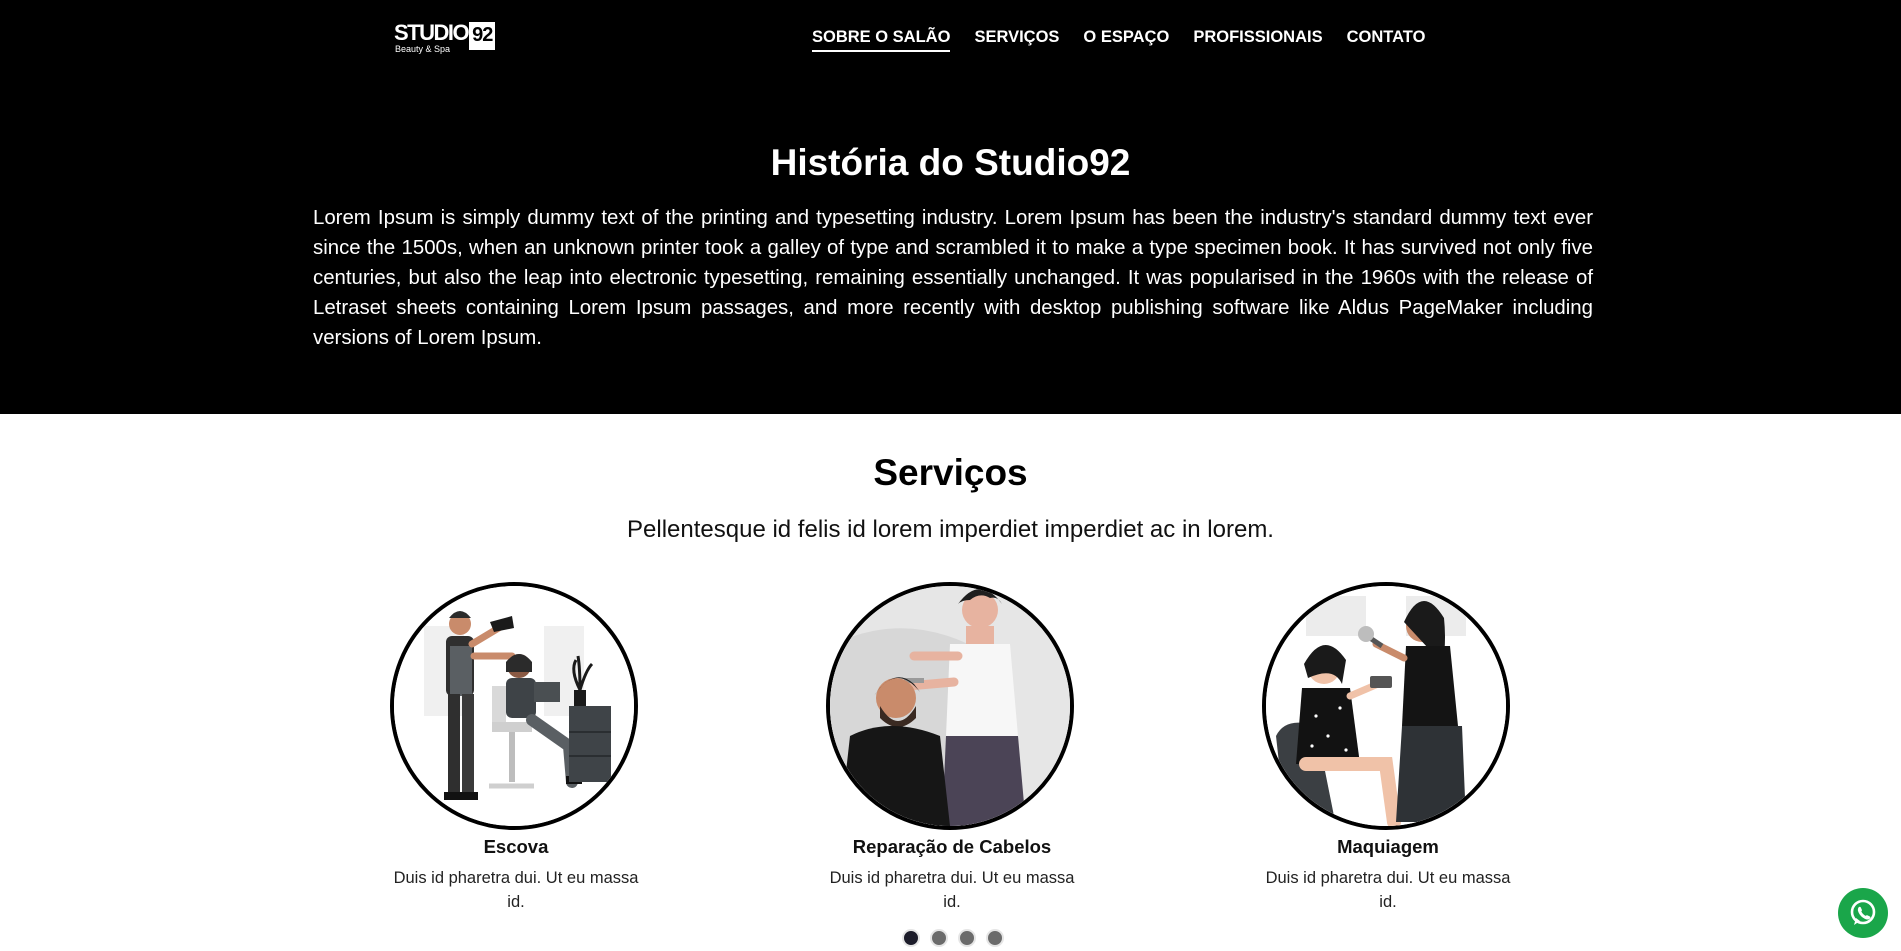  Describe the element at coordinates (1257, 37) in the screenshot. I see `nav-item-profissionais: PROFISSIONAIS` at that location.